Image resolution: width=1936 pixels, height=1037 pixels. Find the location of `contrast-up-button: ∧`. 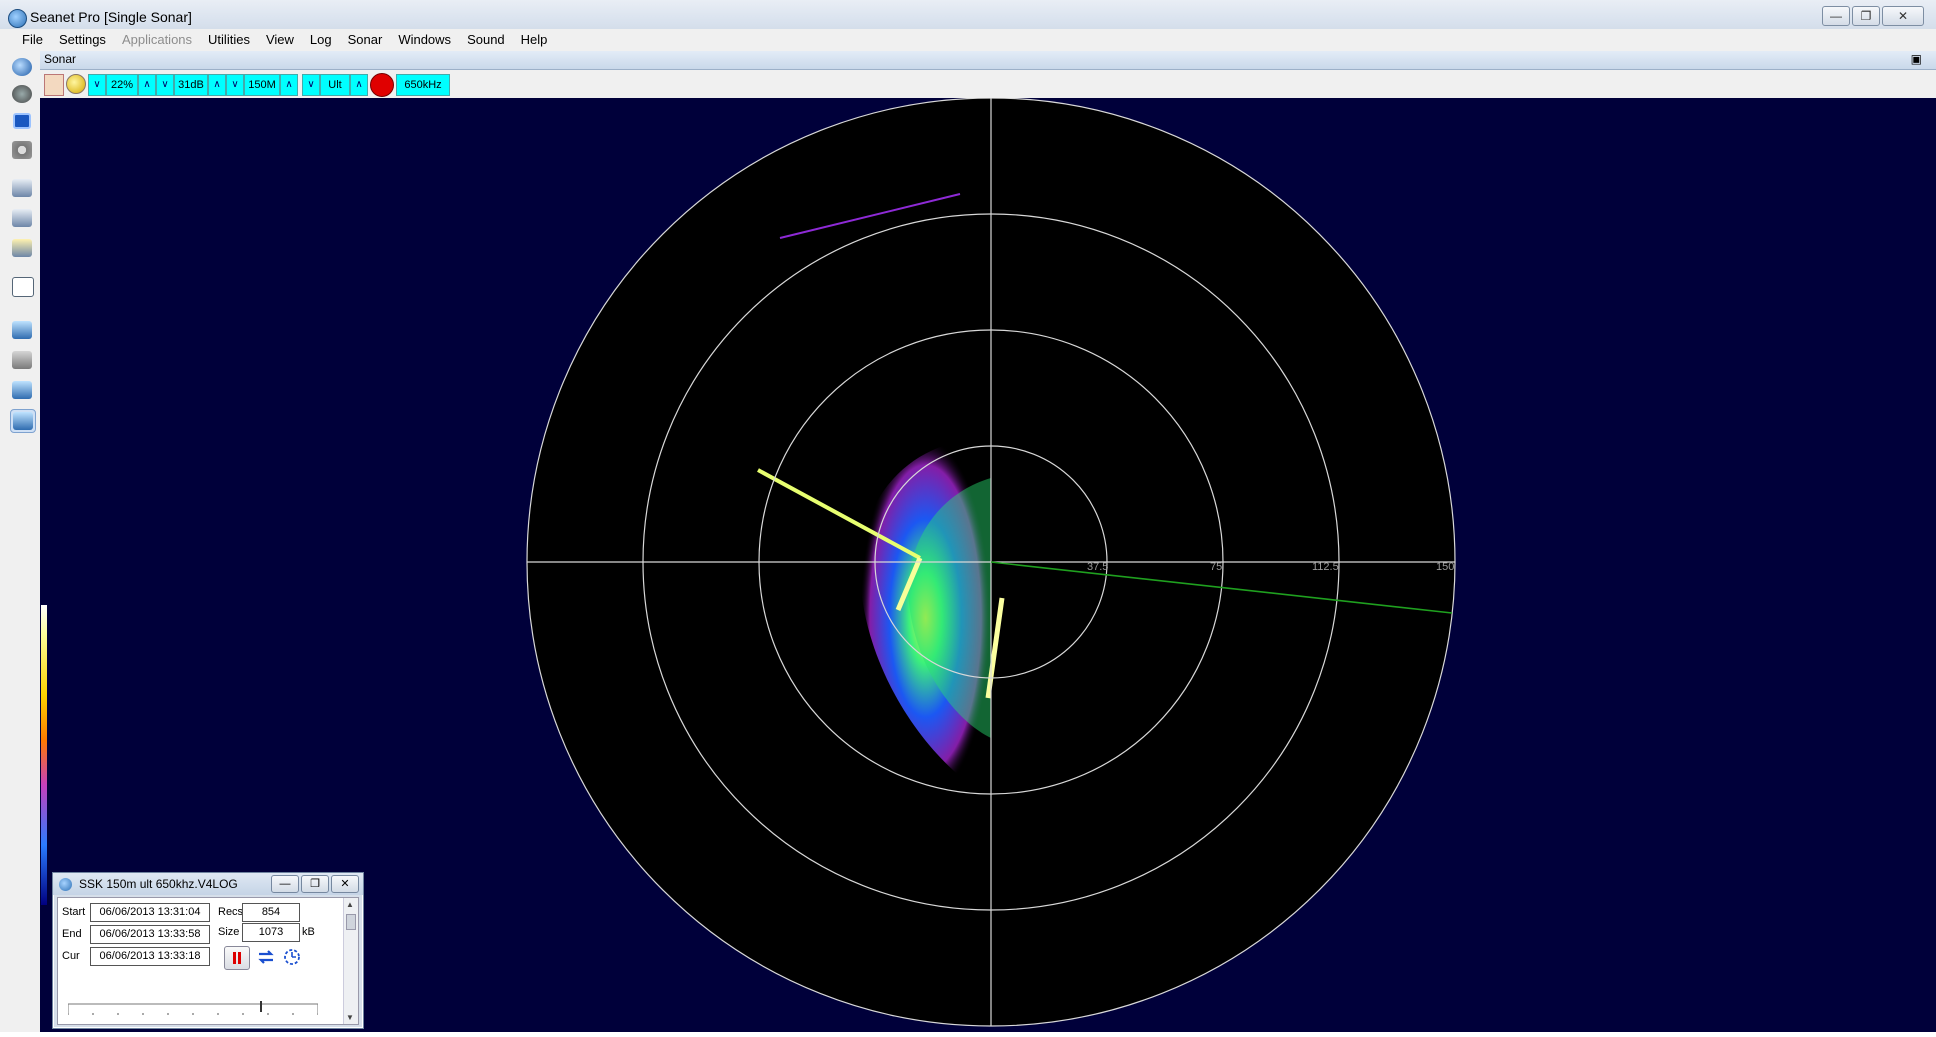

contrast-up-button: ∧ is located at coordinates (217, 85).